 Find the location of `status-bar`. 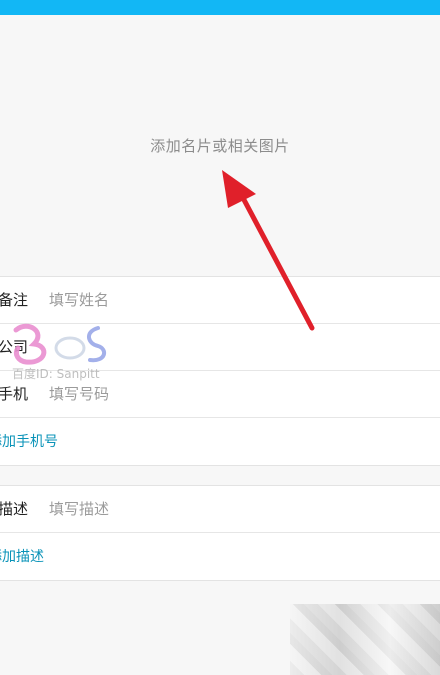

status-bar is located at coordinates (220, 7).